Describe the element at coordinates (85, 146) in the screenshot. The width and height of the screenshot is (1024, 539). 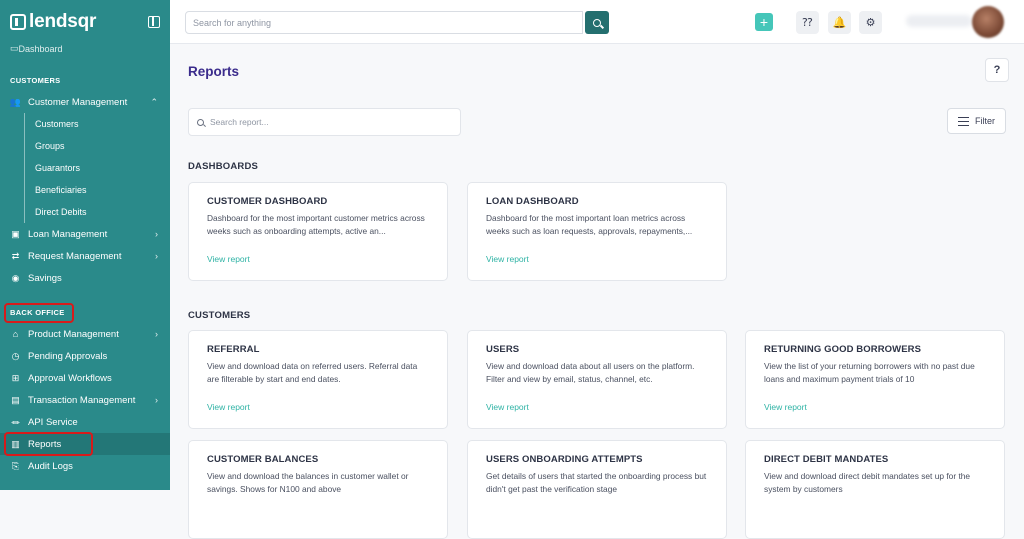
I see `sidebar-subitem-groups: Groups` at that location.